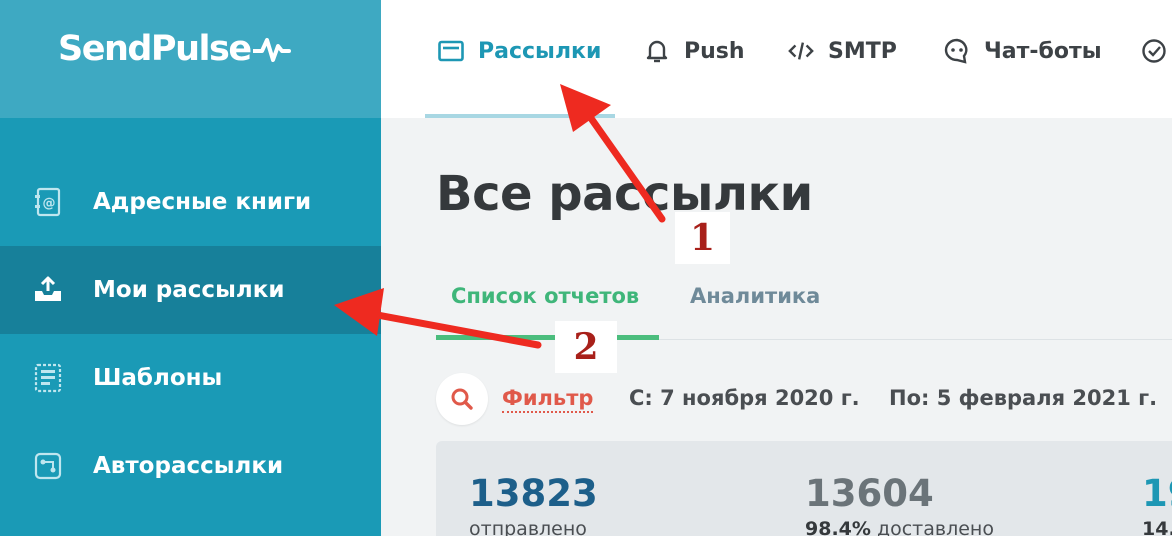 The width and height of the screenshot is (1172, 536). What do you see at coordinates (702, 238) in the screenshot?
I see `annotation-badge-1: 1` at bounding box center [702, 238].